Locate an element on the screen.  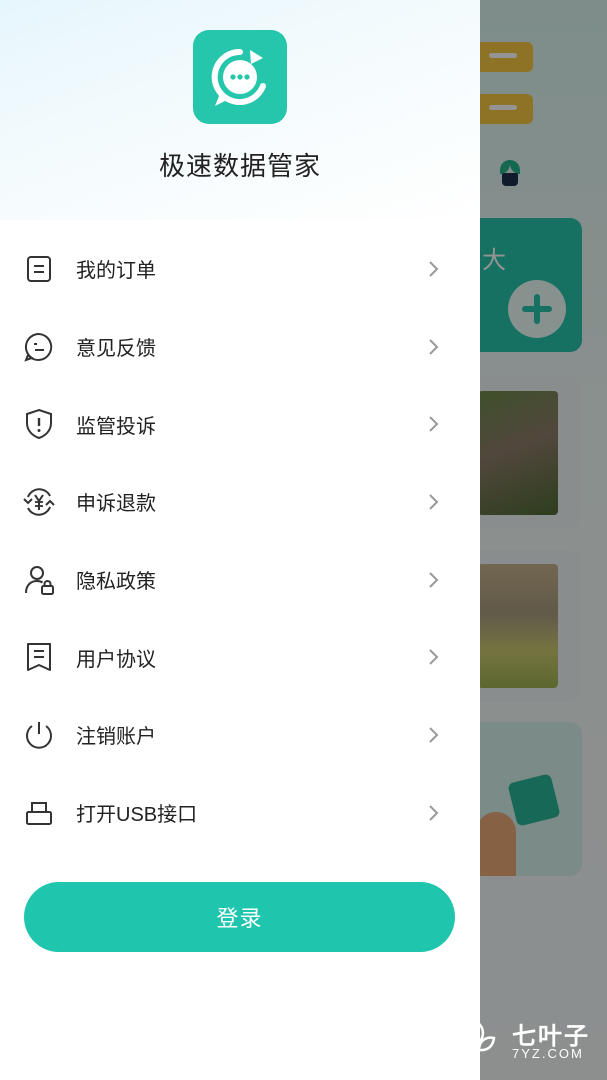
menu-item-label: 隐私政策 is located at coordinates (116, 582).